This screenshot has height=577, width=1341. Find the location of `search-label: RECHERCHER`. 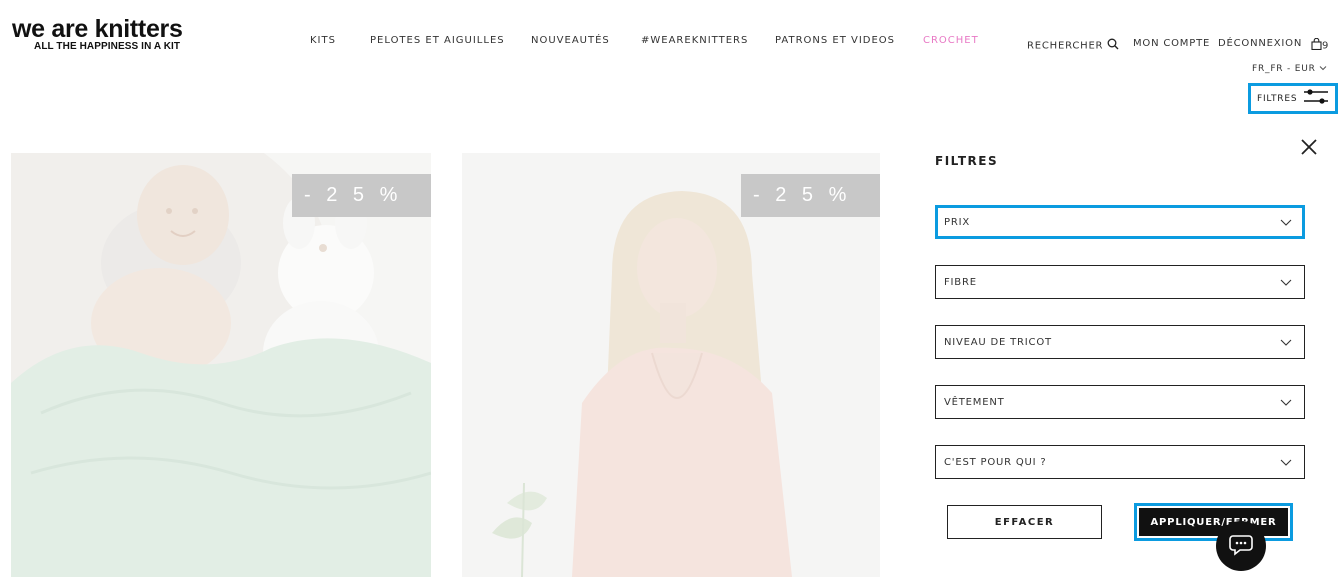

search-label: RECHERCHER is located at coordinates (1065, 46).